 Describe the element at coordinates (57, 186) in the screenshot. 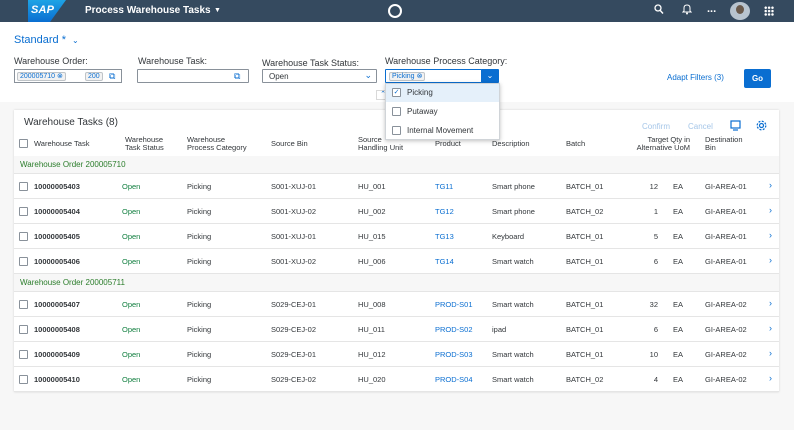

I see `cell-task: 10000005403` at that location.